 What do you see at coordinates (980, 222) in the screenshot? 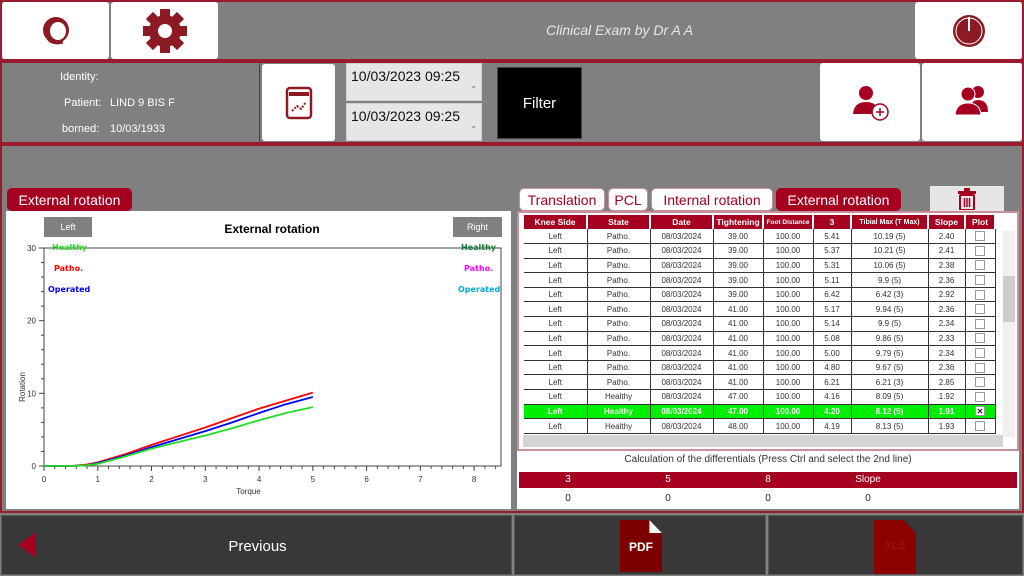
I see `column-header-plot: Plot` at bounding box center [980, 222].